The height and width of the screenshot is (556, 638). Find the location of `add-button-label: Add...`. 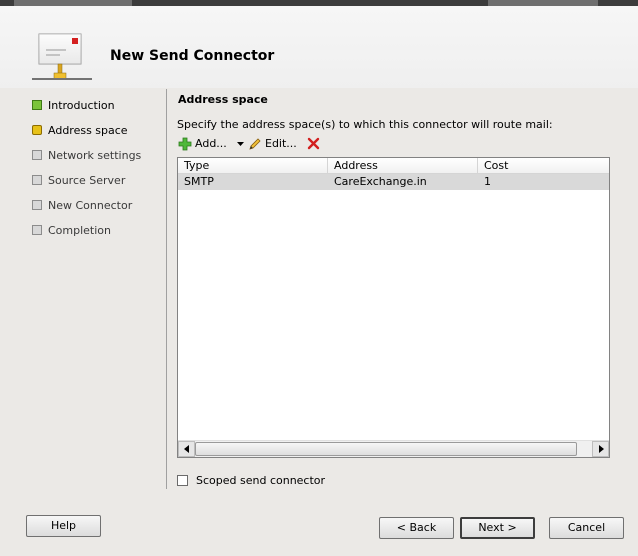

add-button-label: Add... is located at coordinates (211, 143).